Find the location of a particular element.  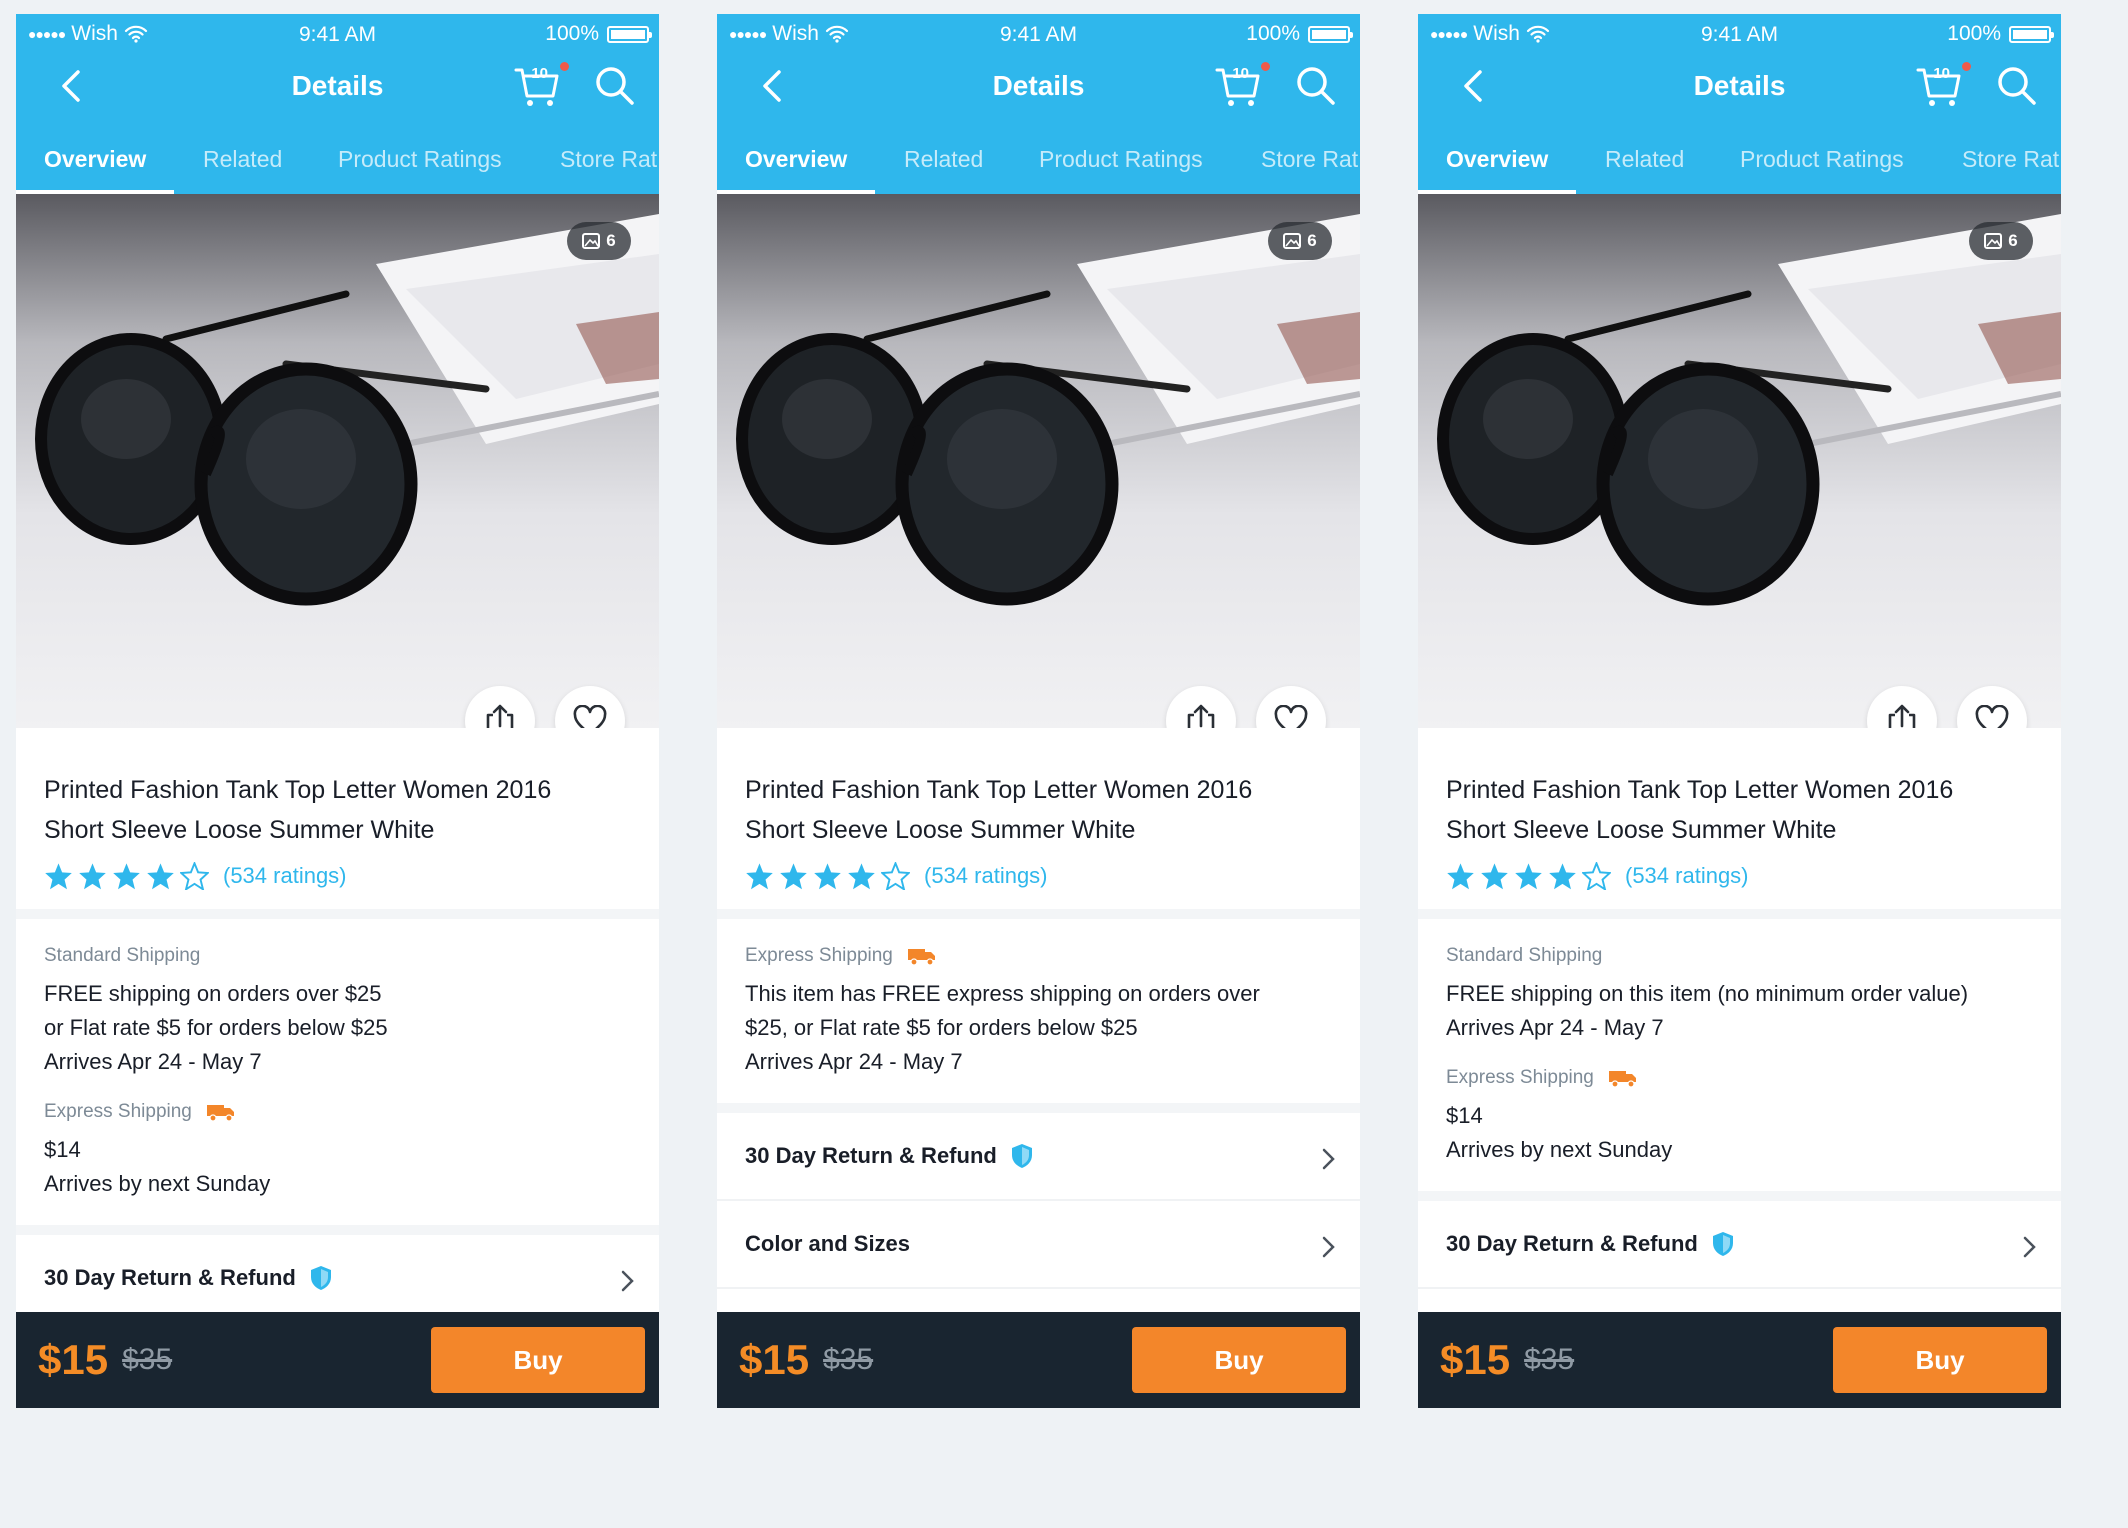

cart-notification-dot is located at coordinates (1265, 66).